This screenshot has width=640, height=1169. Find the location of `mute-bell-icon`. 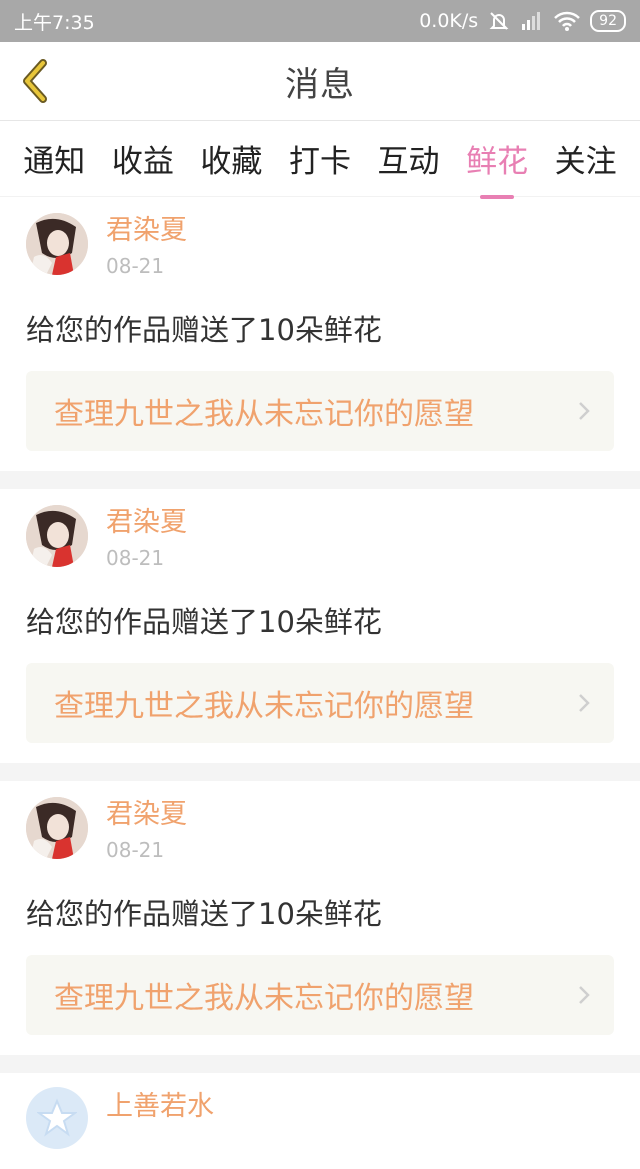

mute-bell-icon is located at coordinates (499, 21).